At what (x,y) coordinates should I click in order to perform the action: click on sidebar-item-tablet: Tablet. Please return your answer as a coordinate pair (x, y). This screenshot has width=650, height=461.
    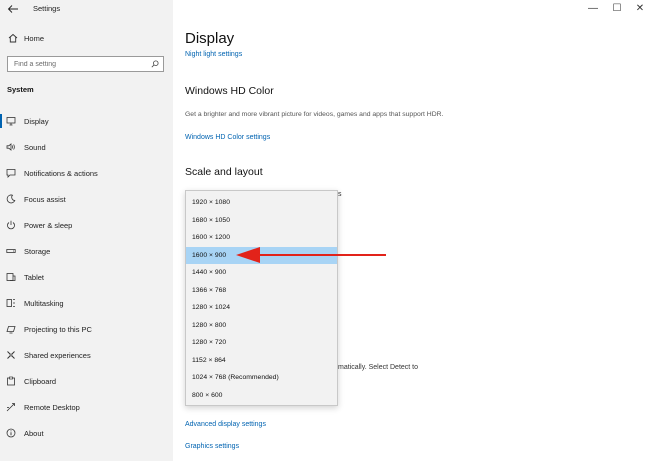
    Looking at the image, I should click on (86, 277).